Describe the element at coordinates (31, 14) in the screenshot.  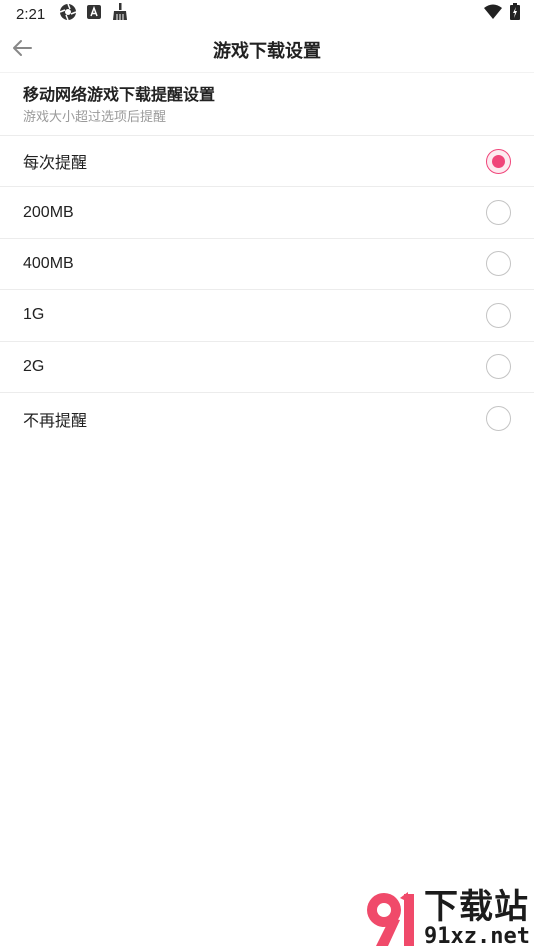
I see `status-time: 2:21` at that location.